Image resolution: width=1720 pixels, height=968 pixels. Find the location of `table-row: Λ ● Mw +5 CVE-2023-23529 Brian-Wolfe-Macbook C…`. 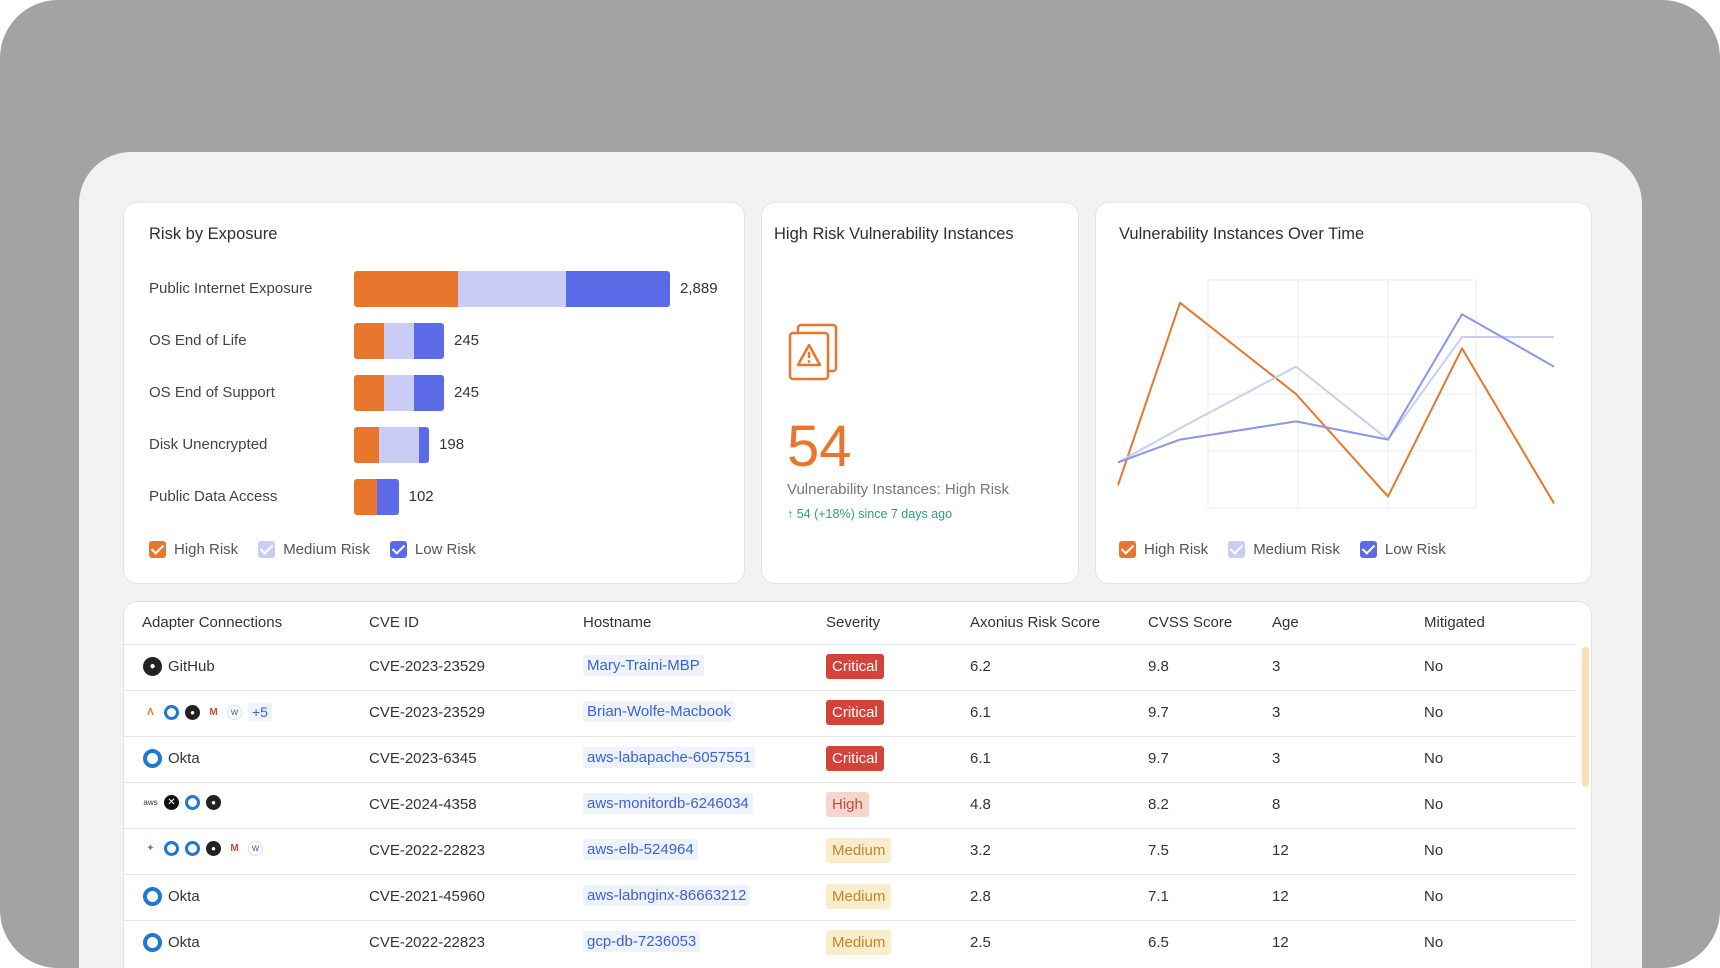

table-row: Λ ● Mw +5 CVE-2023-23529 Brian-Wolfe-Macbook C… is located at coordinates (850, 713).